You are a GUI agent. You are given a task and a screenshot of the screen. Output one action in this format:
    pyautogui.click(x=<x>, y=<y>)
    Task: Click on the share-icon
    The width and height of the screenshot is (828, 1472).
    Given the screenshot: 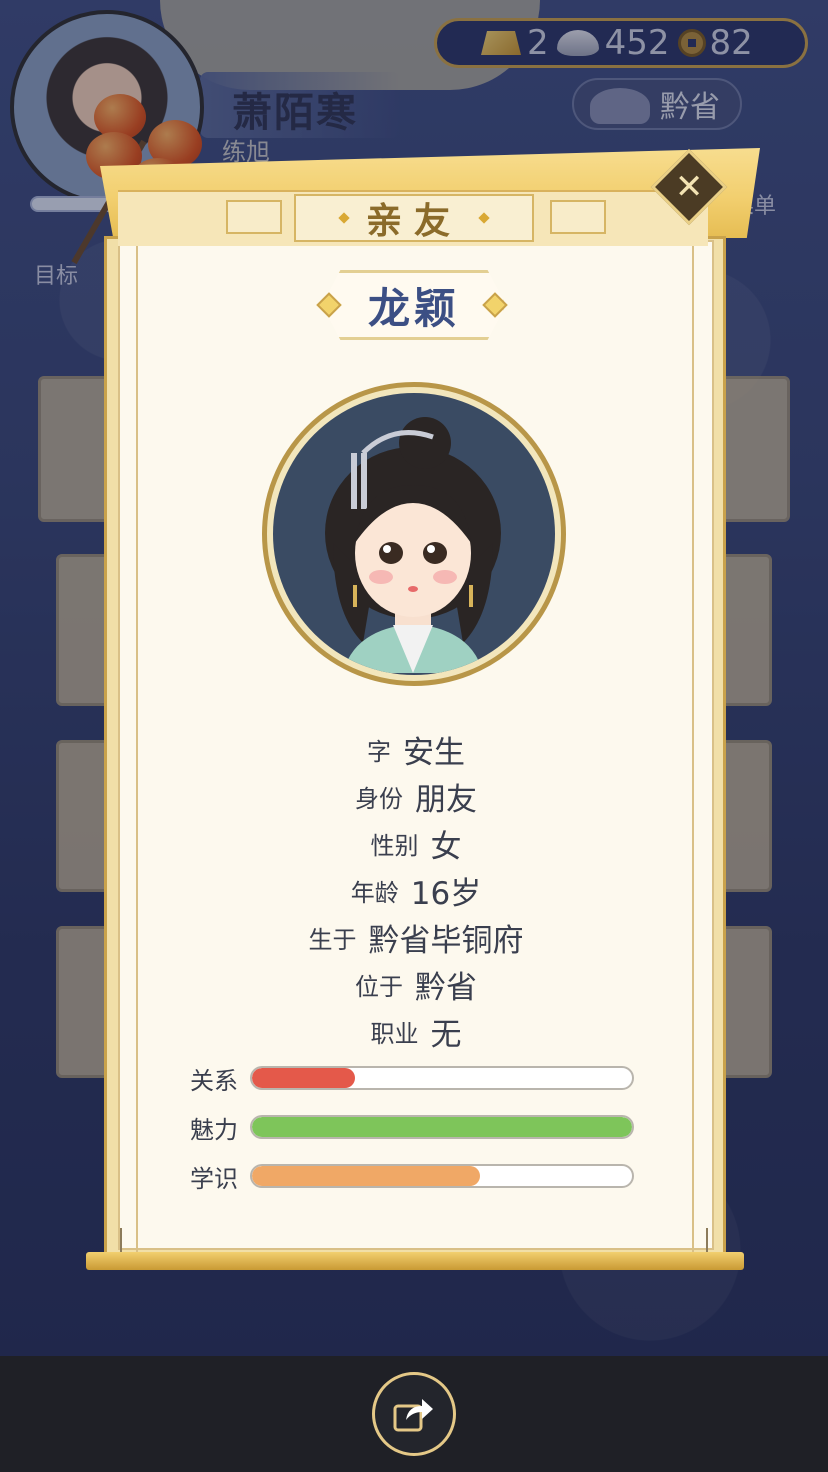 What is the action you would take?
    pyautogui.click(x=413, y=1415)
    